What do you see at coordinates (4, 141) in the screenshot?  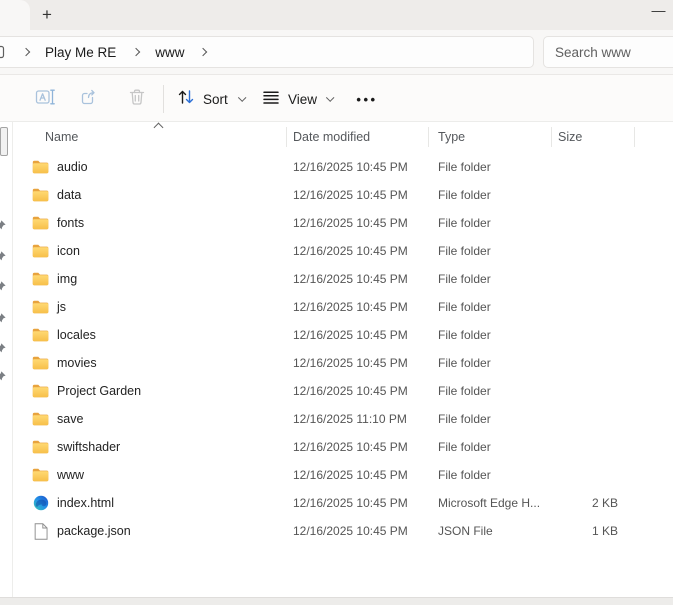 I see `nav-scrollbar-thumb` at bounding box center [4, 141].